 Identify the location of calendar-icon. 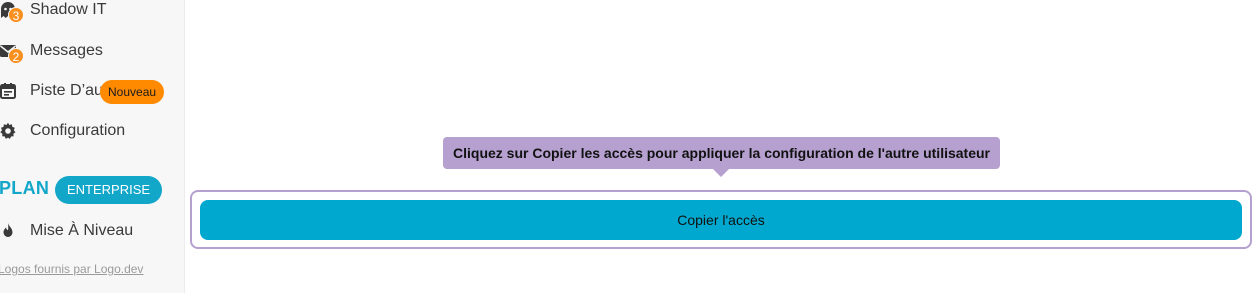
(9, 92).